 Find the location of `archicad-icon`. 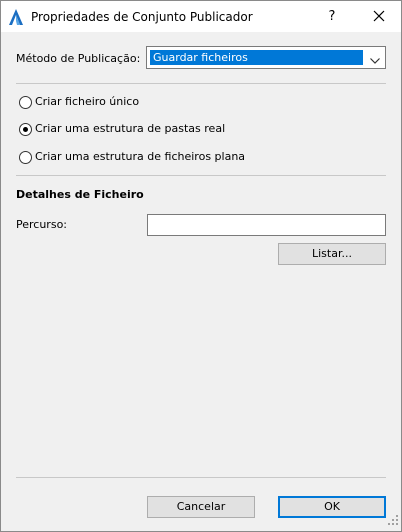

archicad-icon is located at coordinates (16, 17).